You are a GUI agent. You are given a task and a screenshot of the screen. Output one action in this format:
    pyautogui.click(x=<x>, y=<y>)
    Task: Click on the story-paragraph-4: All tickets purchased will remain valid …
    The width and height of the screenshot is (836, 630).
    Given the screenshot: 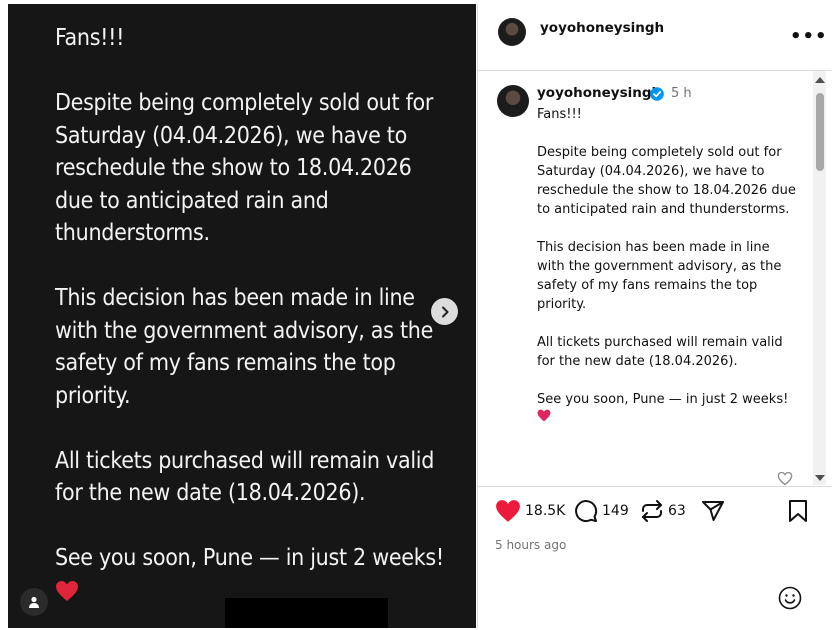 What is the action you would take?
    pyautogui.click(x=245, y=477)
    